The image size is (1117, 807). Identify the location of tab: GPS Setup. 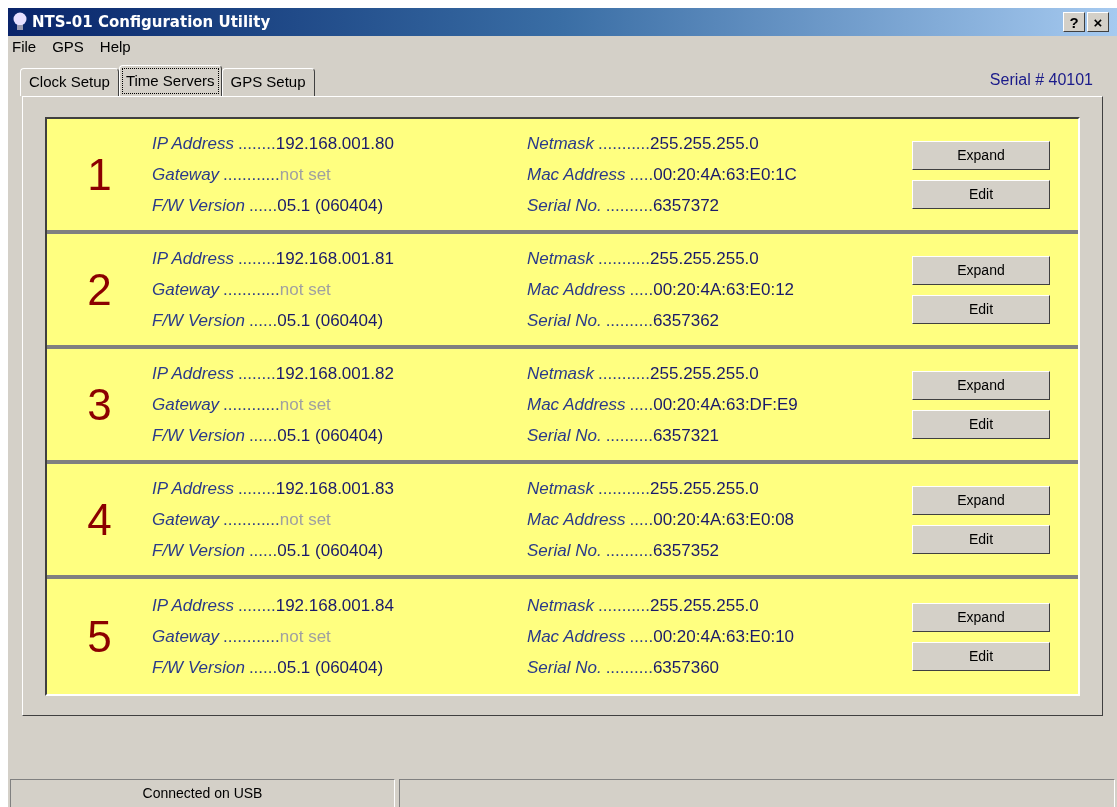
(268, 82).